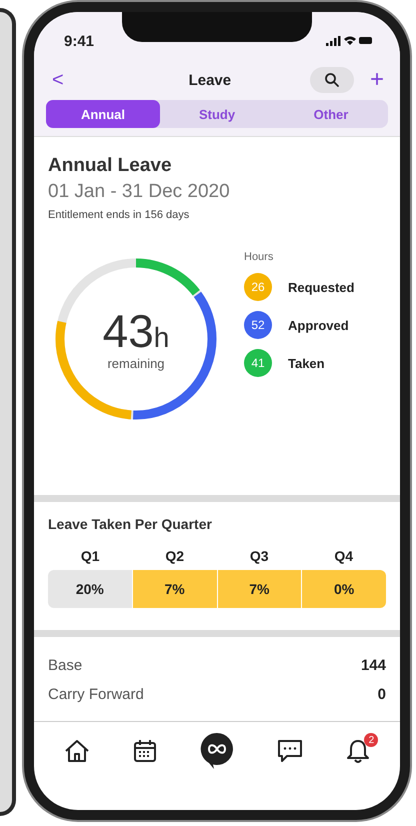  I want to click on quarter-value: 0%, so click(344, 589).